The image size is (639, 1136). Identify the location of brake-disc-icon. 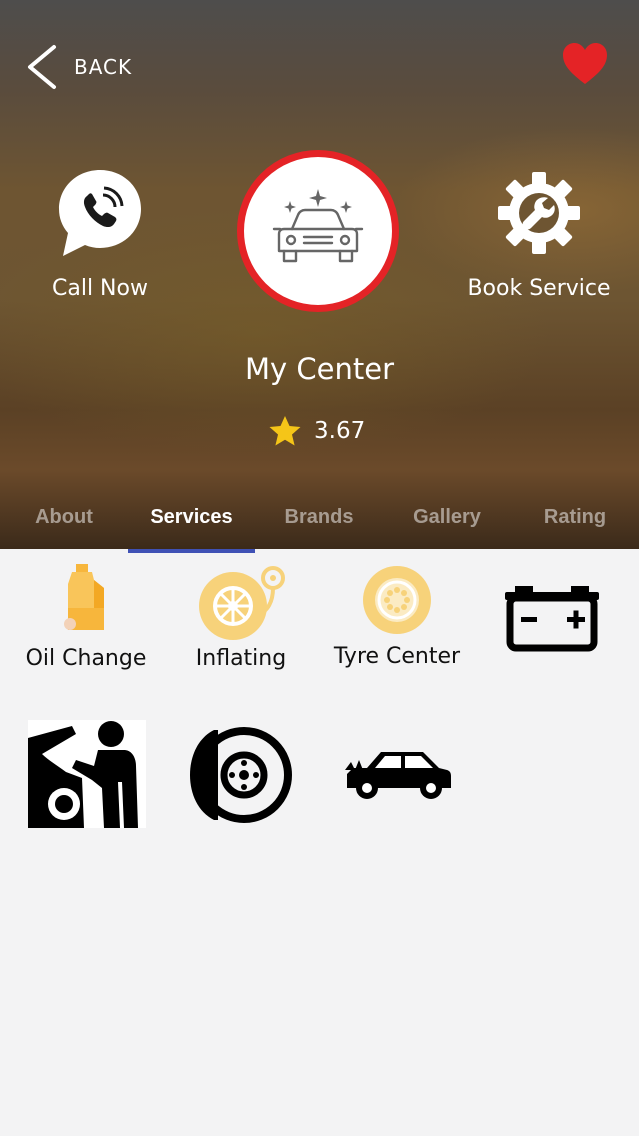
(241, 775).